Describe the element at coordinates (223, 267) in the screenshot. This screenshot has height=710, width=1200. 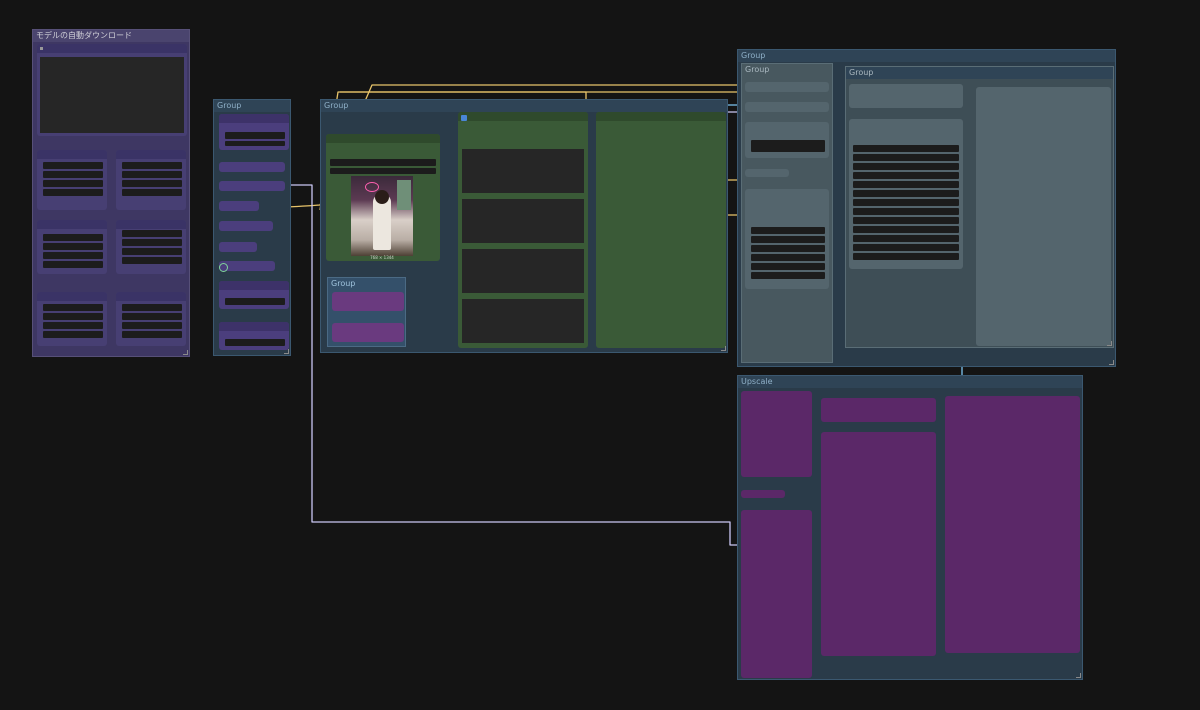
I see `toggle-icon` at that location.